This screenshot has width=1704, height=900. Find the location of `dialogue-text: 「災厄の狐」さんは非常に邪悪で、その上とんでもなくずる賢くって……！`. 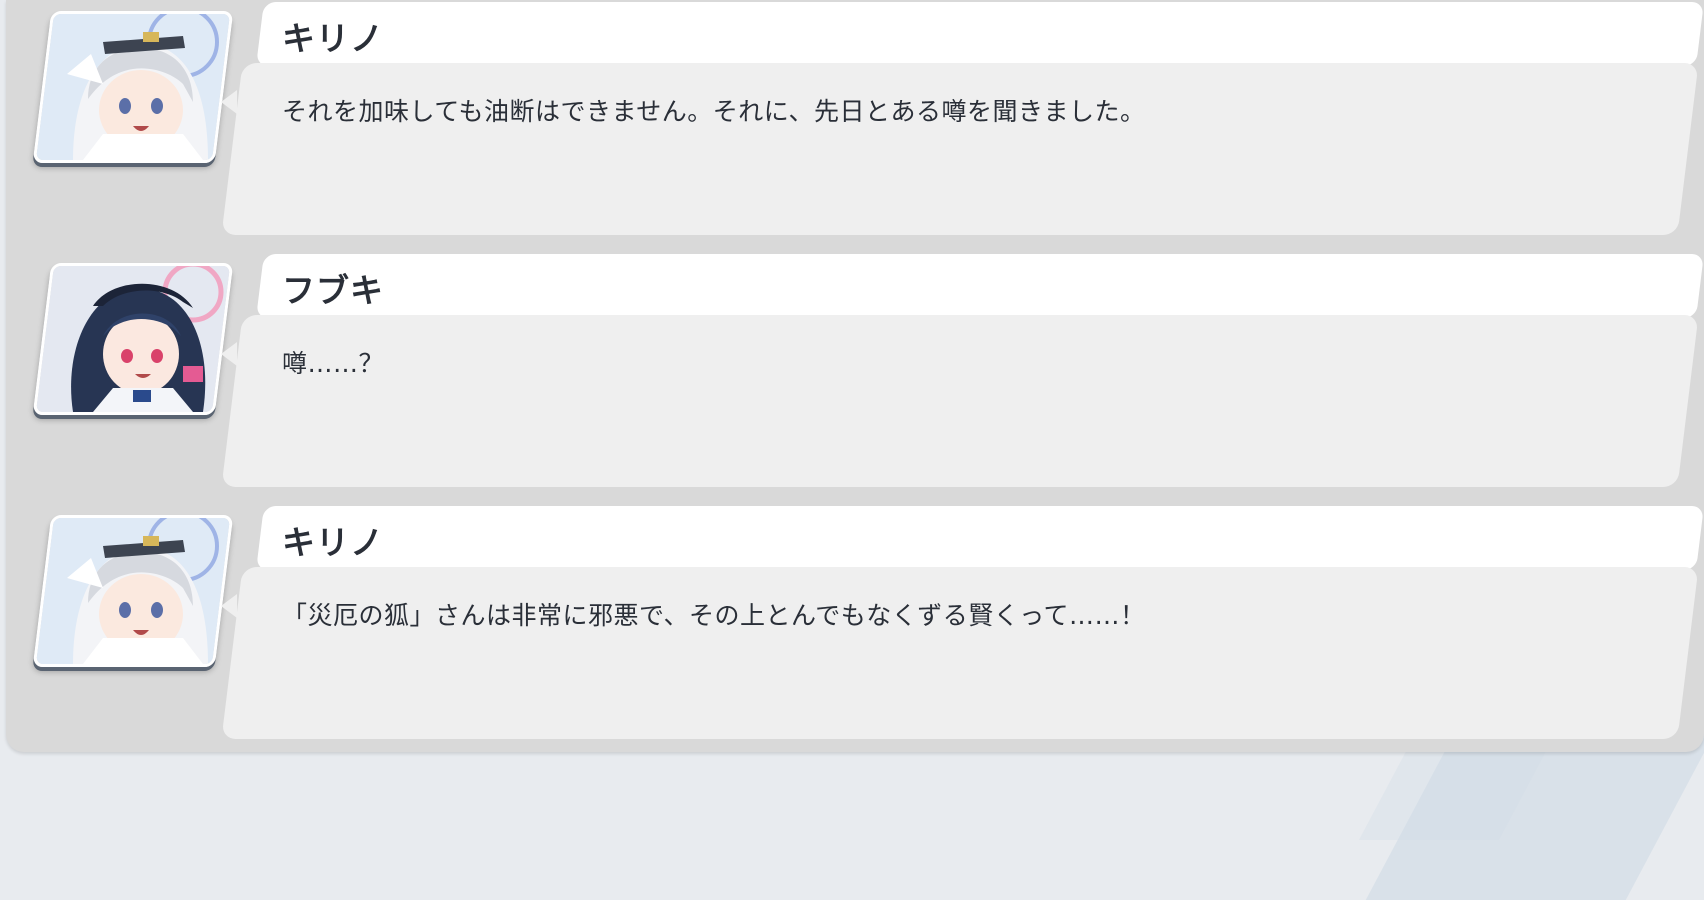

dialogue-text: 「災厄の狐」さんは非常に邪悪で、その上とんでもなくずる賢くって……！ is located at coordinates (714, 615).